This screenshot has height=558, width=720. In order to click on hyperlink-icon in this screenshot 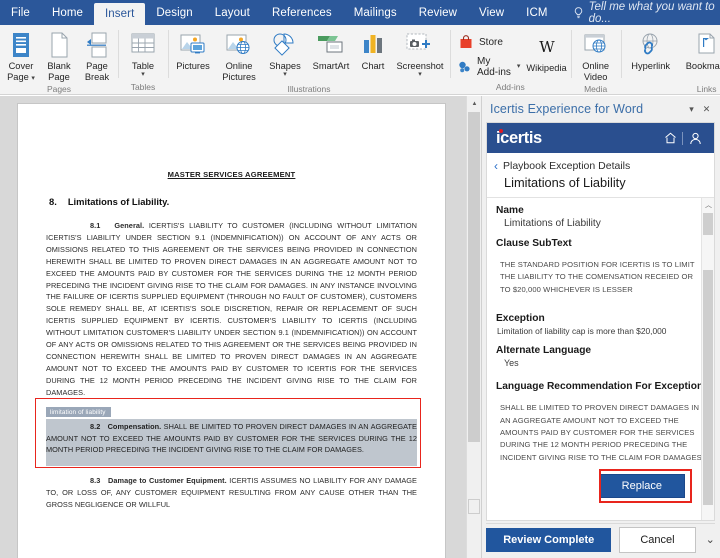, I will do `click(651, 45)`.